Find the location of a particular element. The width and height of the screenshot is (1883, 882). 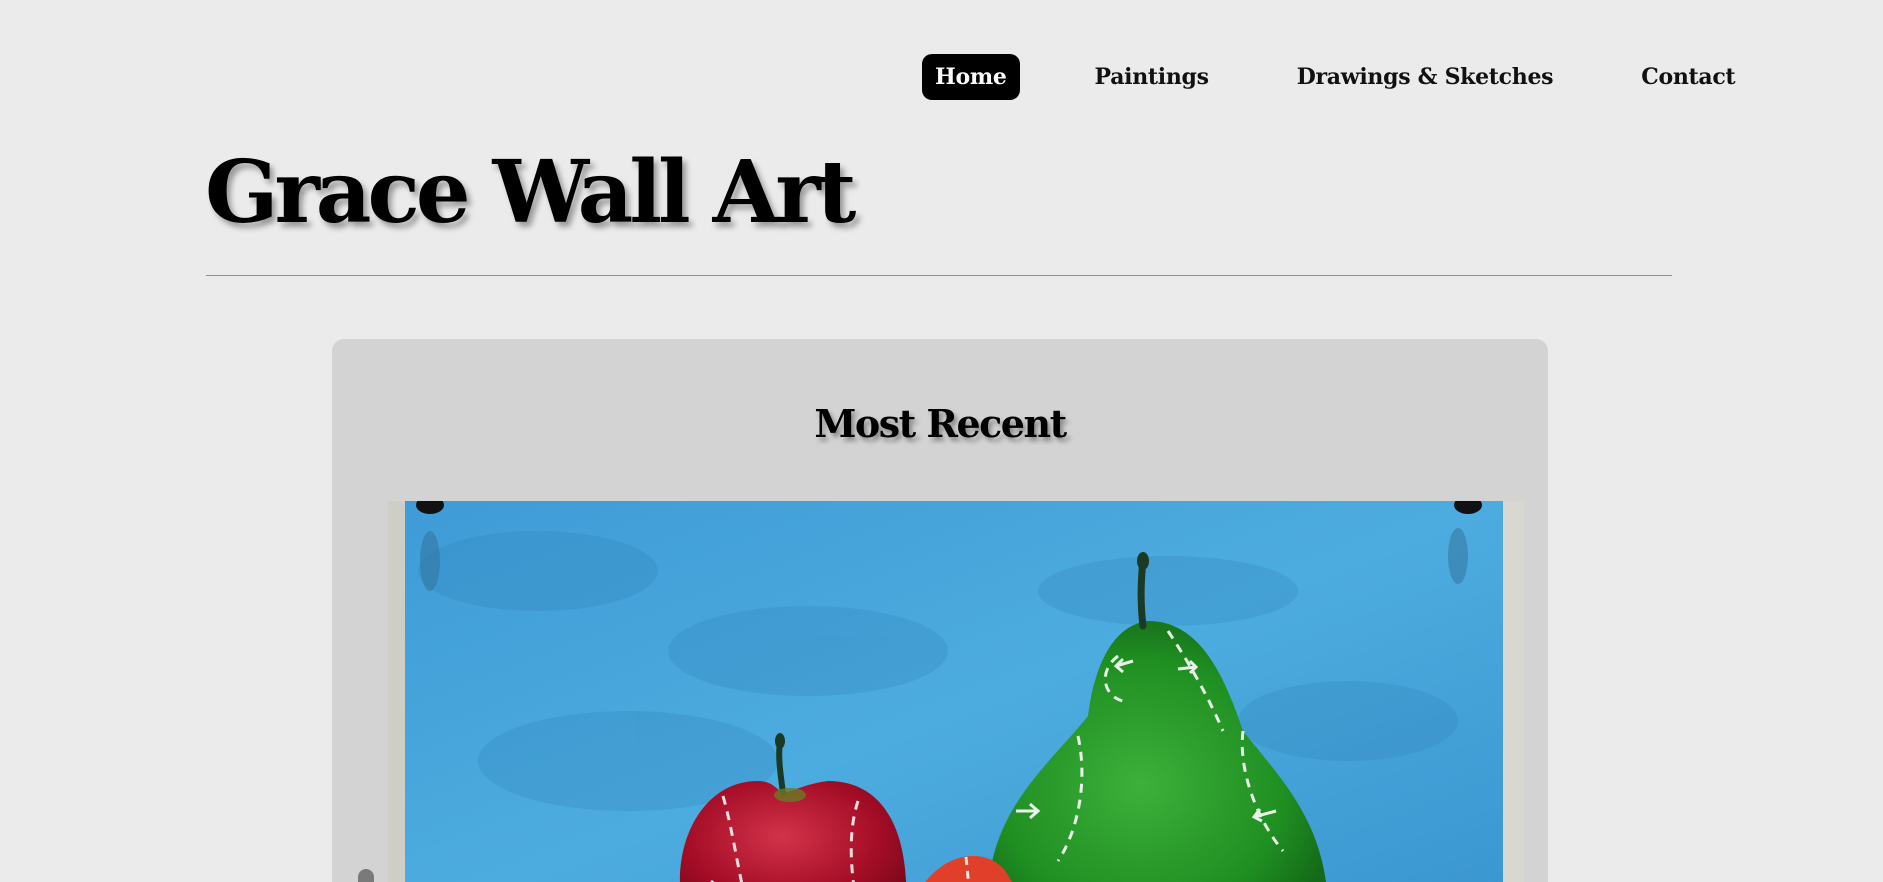

nav-paintings: Paintings is located at coordinates (1152, 77).